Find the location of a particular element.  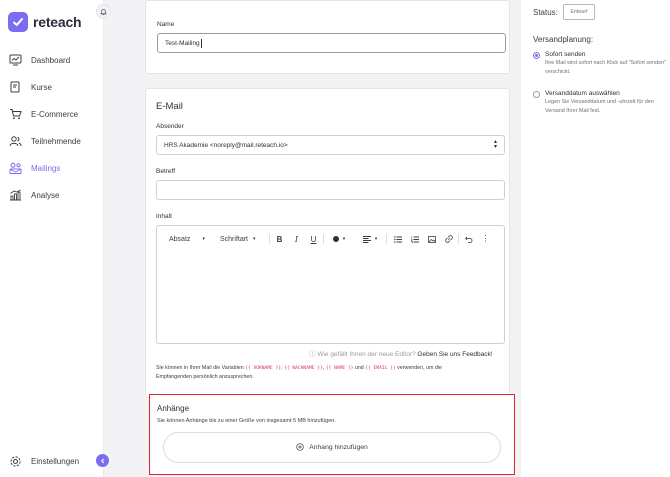

text-color-button: ▾ is located at coordinates (339, 239).